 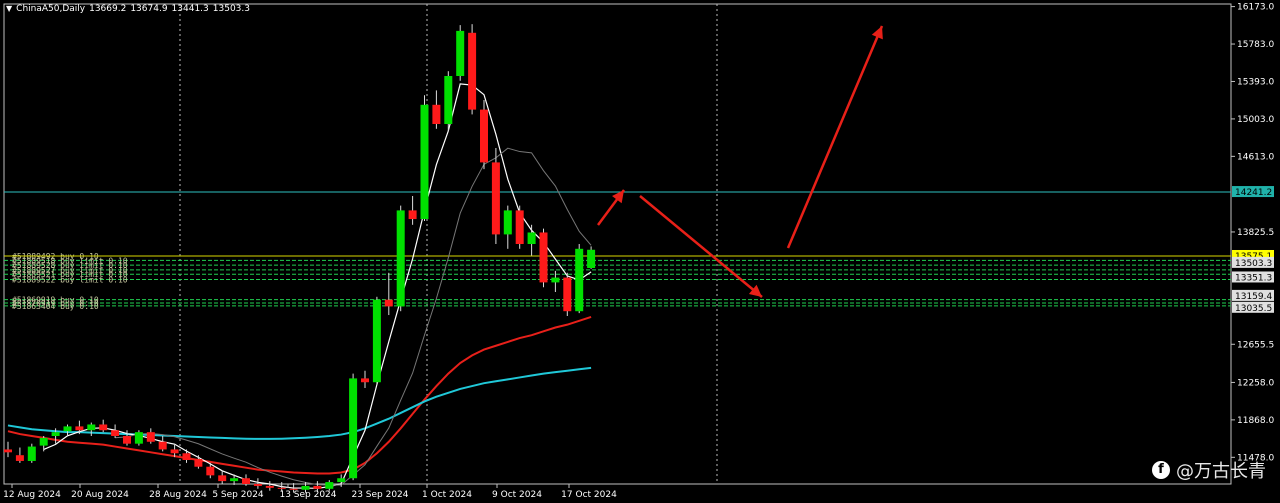 I want to click on y-tick-label: 16173.0, so click(x=1255, y=8).